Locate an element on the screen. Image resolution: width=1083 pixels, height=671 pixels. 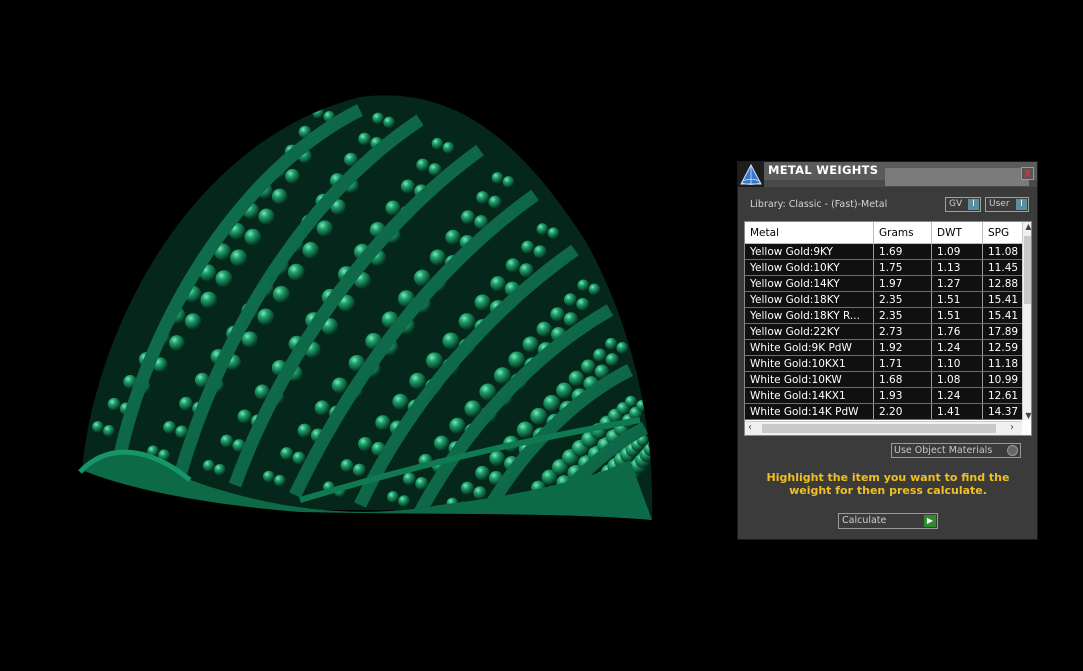
cell-dwt: 1.76 is located at coordinates (957, 331).